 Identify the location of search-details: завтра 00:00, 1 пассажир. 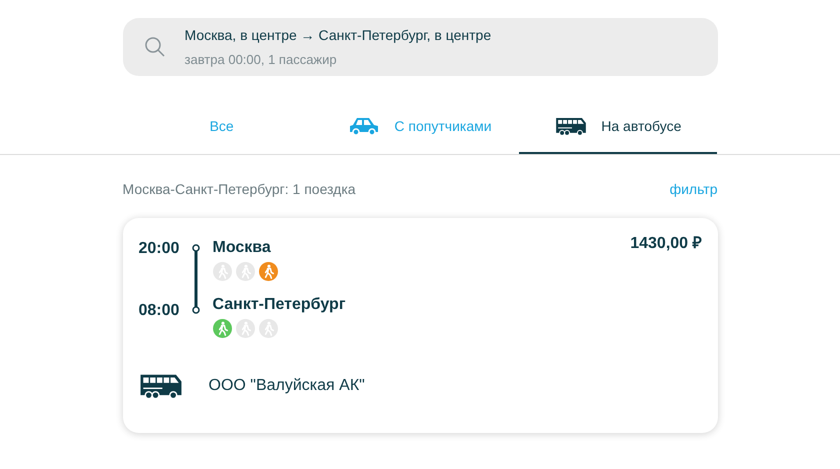
(261, 59).